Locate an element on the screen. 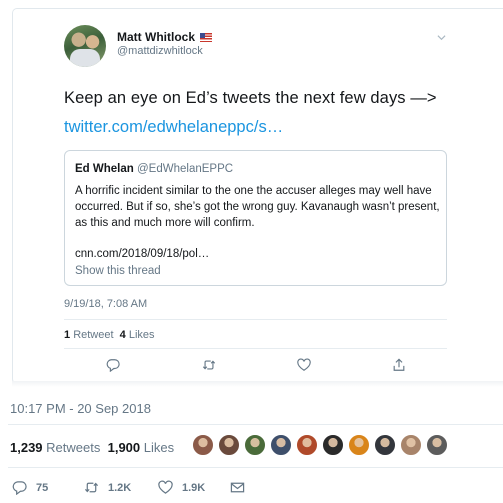 The height and width of the screenshot is (503, 503). tweet-stats: 1,239 Retweets 1,900 Likes is located at coordinates (92, 447).